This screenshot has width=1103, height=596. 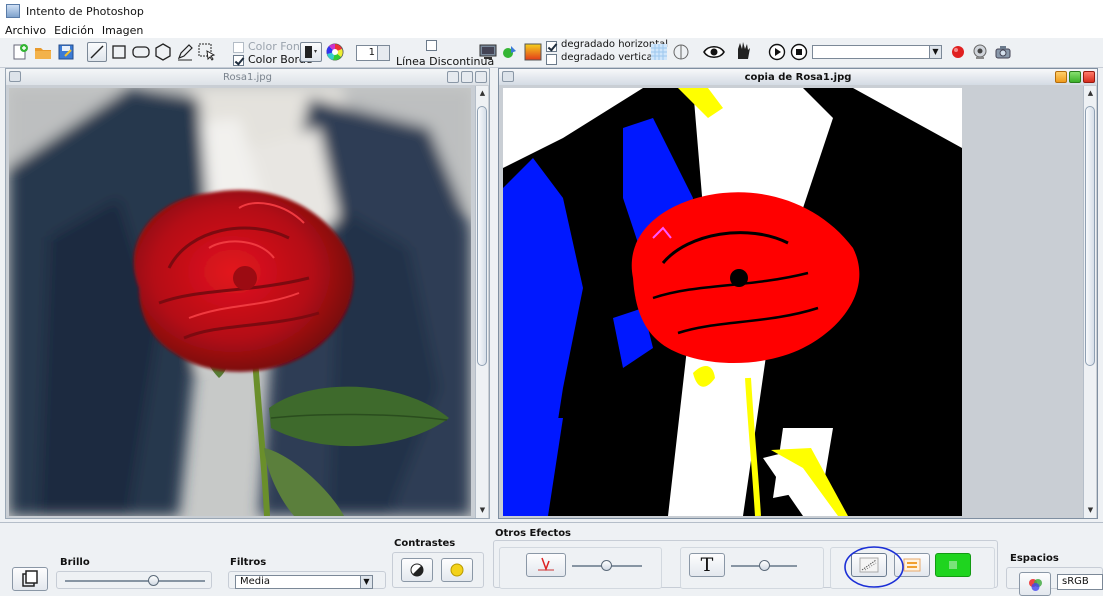 I want to click on text-effect-button: T, so click(x=707, y=565).